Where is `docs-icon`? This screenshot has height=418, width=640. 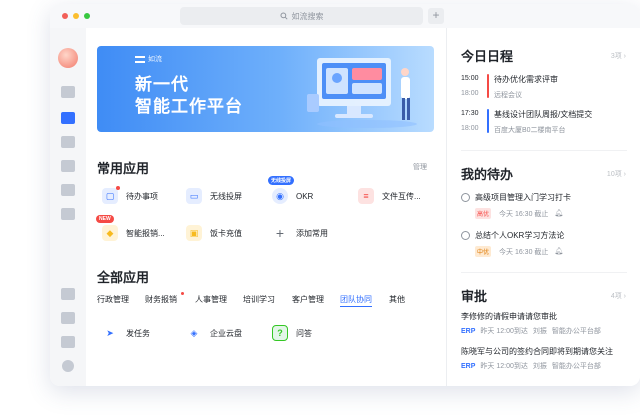
docs-icon is located at coordinates (68, 142).